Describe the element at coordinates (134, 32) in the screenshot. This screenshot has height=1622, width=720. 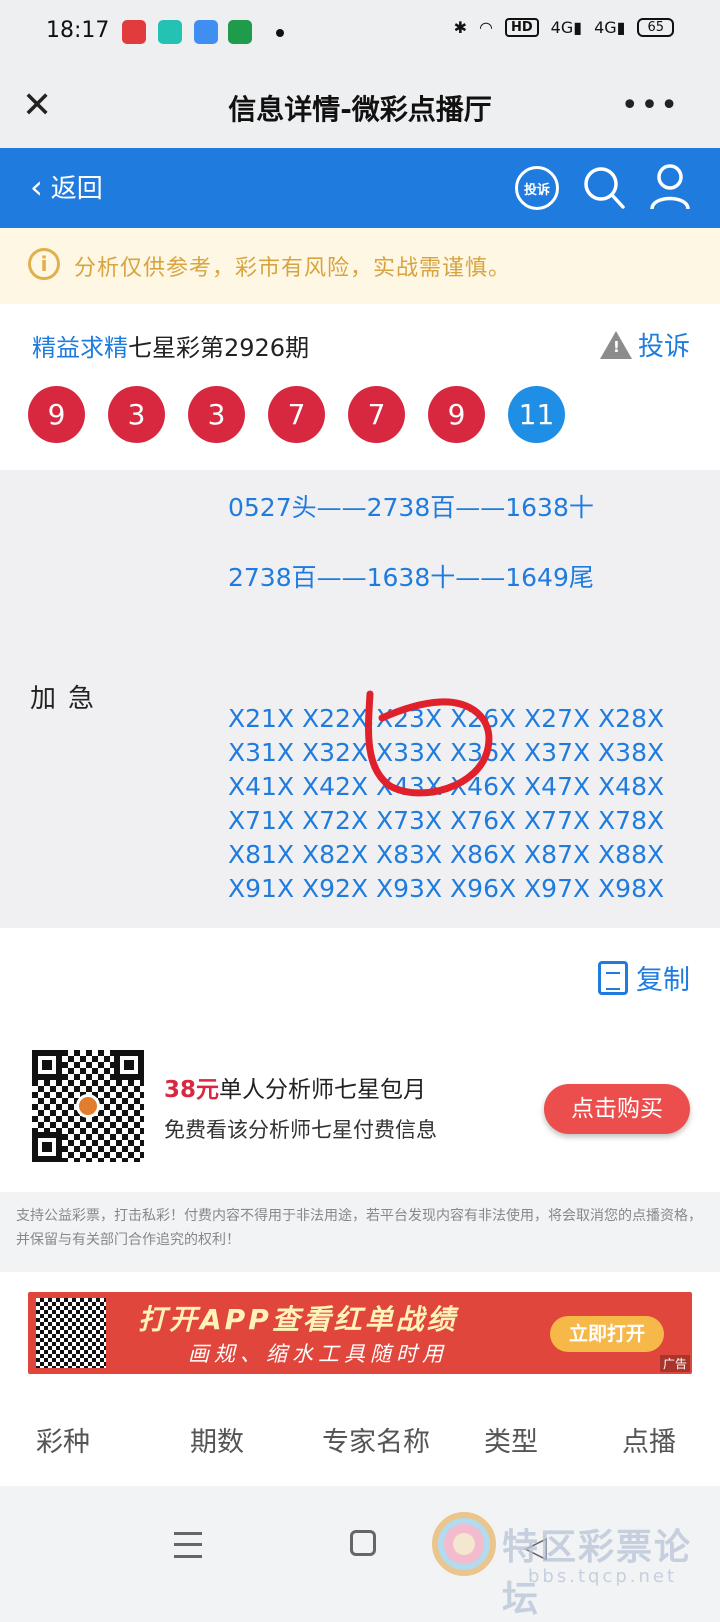
I see `toutiao-app-icon` at that location.